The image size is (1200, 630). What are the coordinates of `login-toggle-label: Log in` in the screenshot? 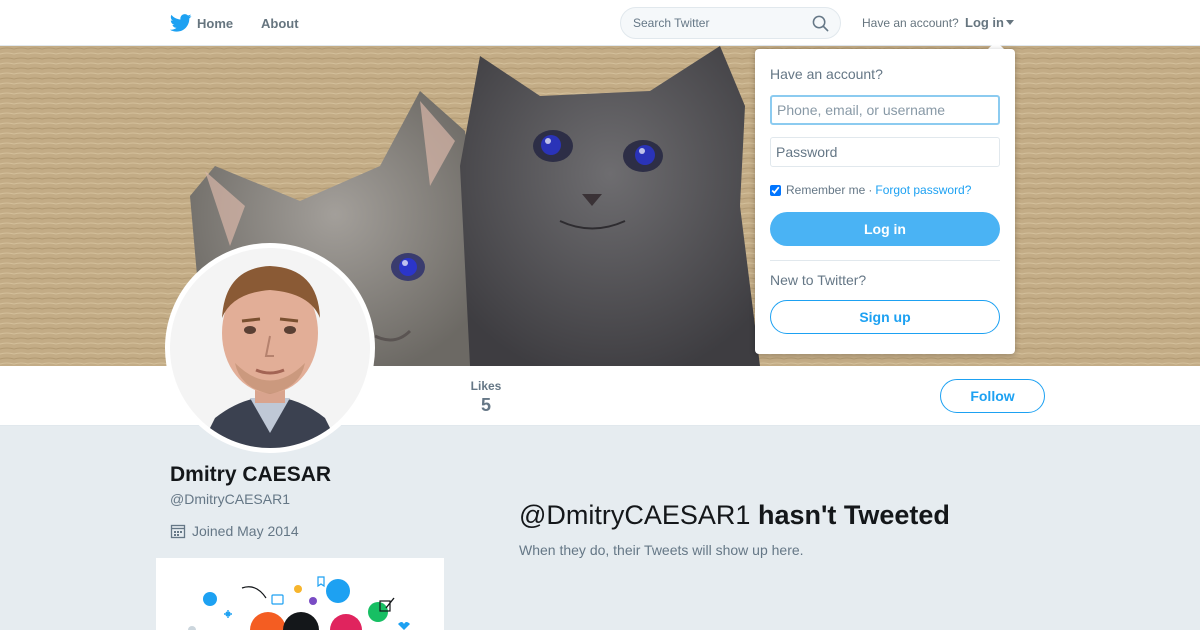 It's located at (984, 22).